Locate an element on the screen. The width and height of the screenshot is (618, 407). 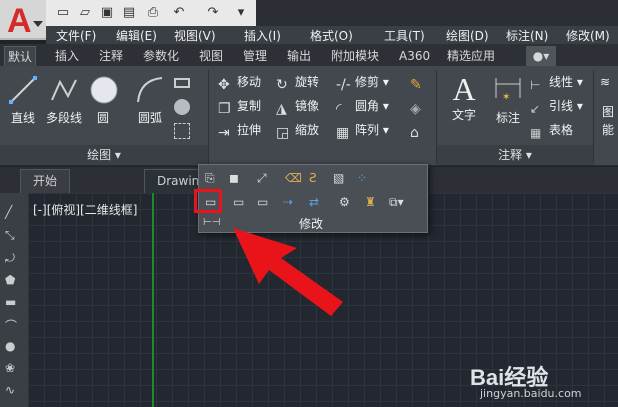
tab-start: 开始 is located at coordinates (45, 181).